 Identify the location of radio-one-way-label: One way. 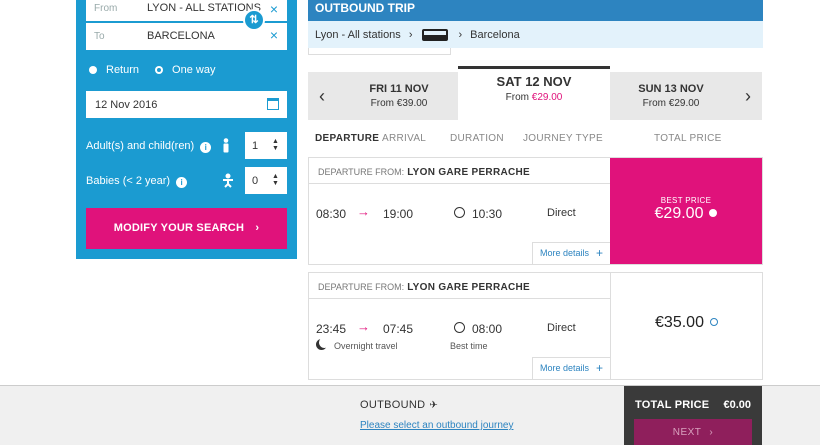
(193, 70).